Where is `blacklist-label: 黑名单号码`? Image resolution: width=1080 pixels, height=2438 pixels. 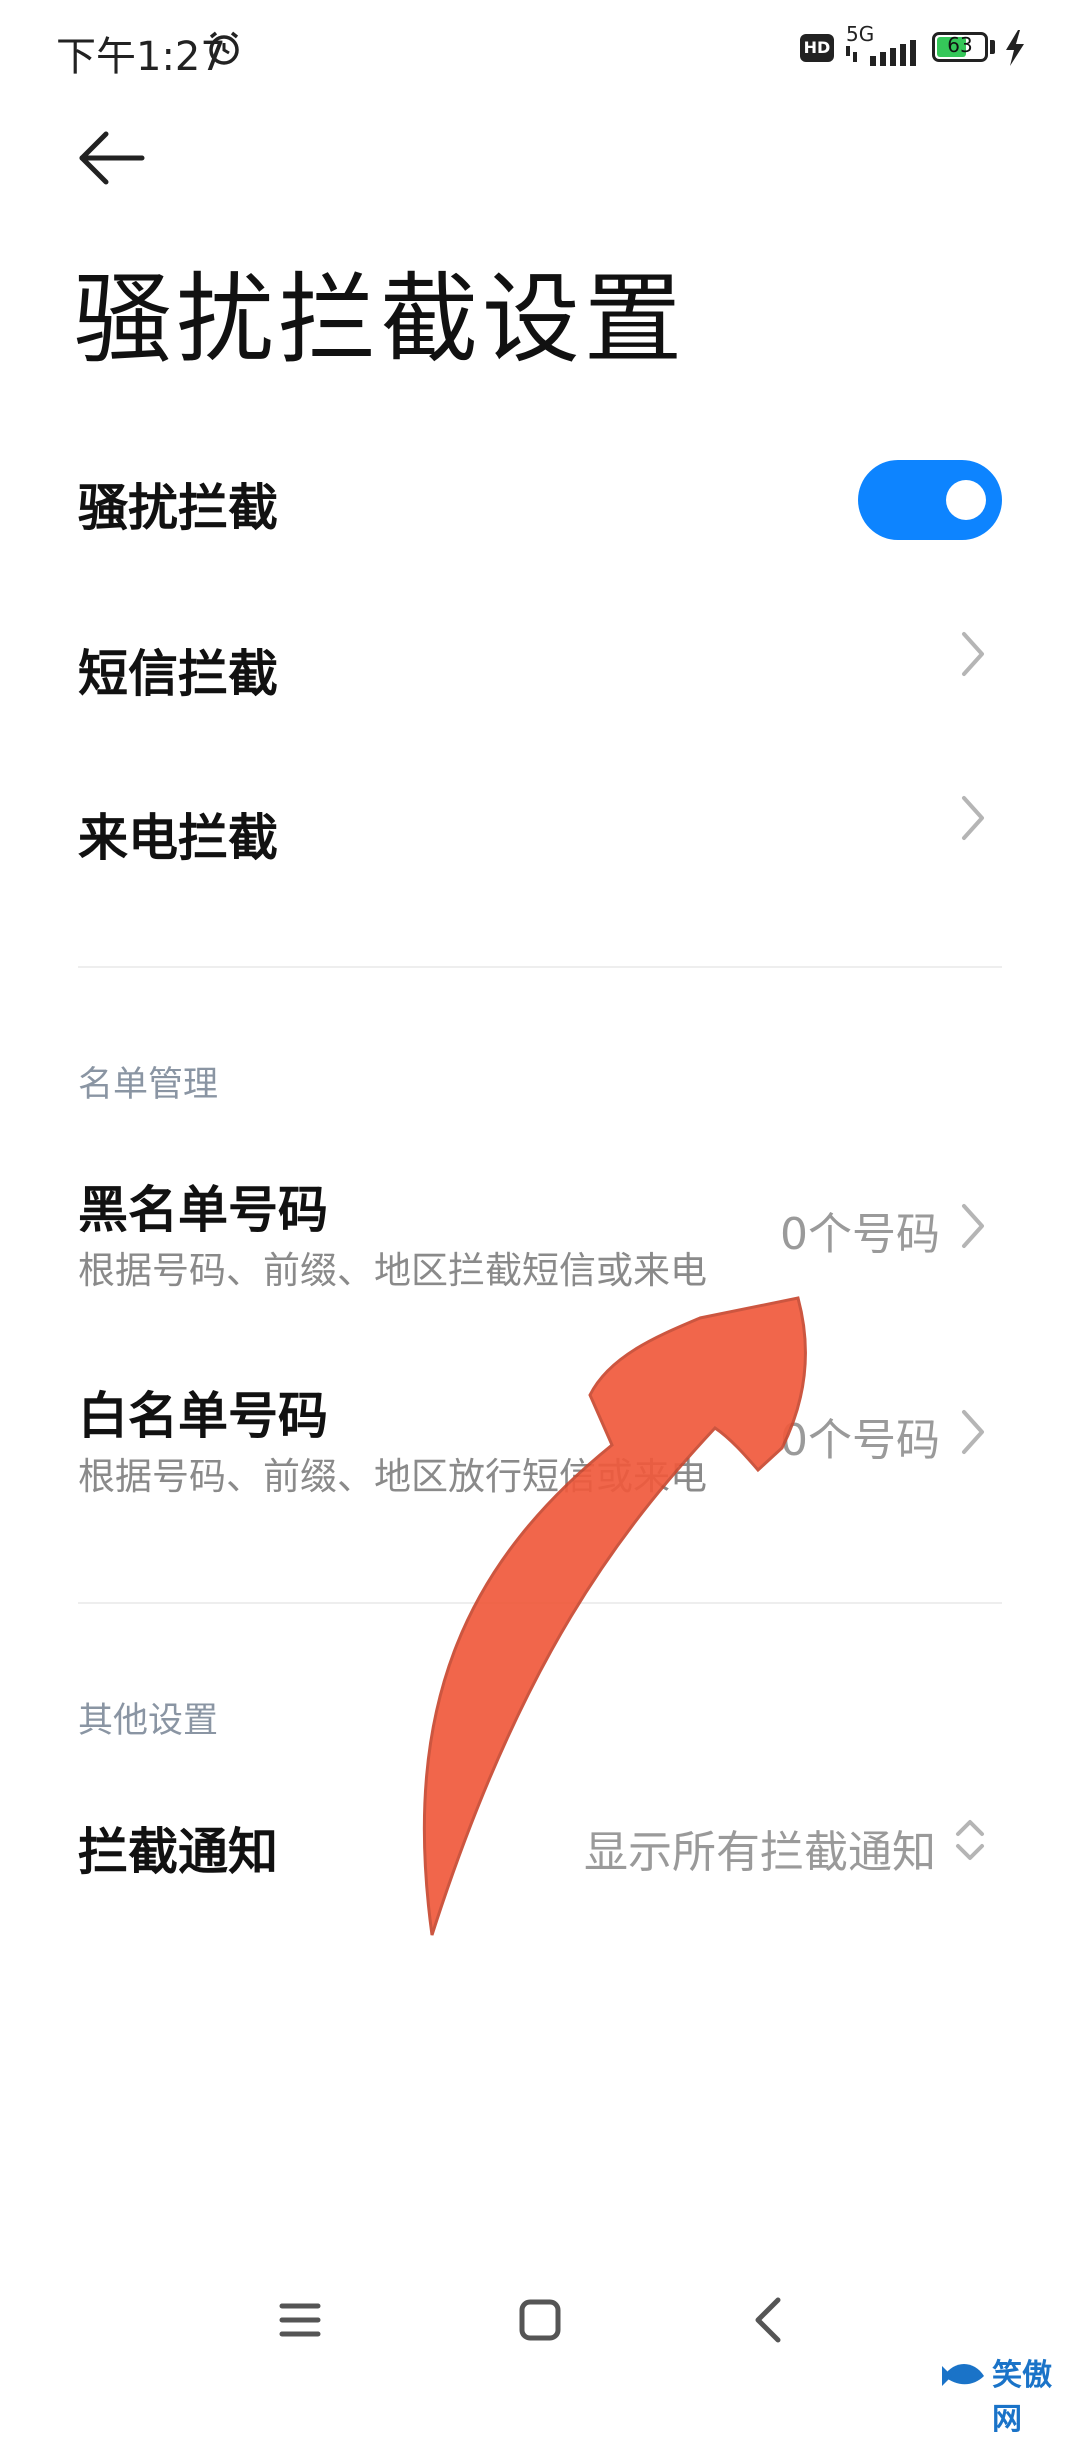
blacklist-label: 黑名单号码 is located at coordinates (203, 1206).